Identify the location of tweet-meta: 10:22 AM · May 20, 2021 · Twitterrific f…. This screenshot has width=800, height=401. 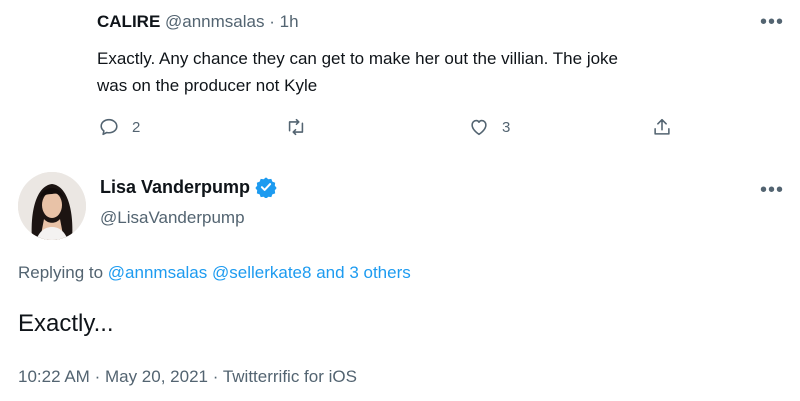
(187, 377).